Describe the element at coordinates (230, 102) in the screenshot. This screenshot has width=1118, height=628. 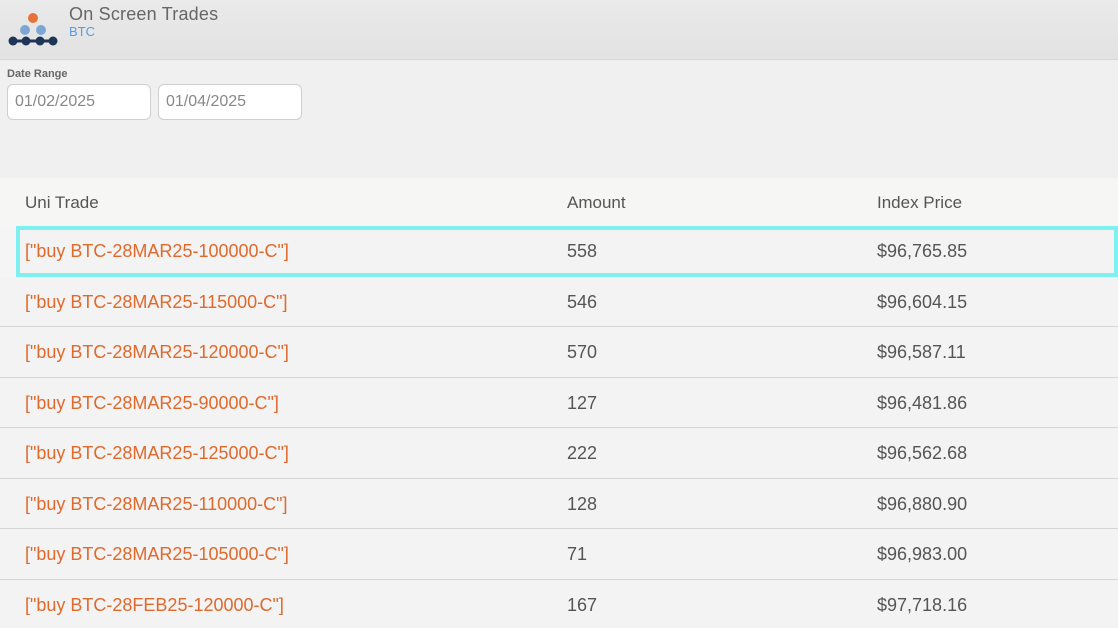
I see `end-date-input` at that location.